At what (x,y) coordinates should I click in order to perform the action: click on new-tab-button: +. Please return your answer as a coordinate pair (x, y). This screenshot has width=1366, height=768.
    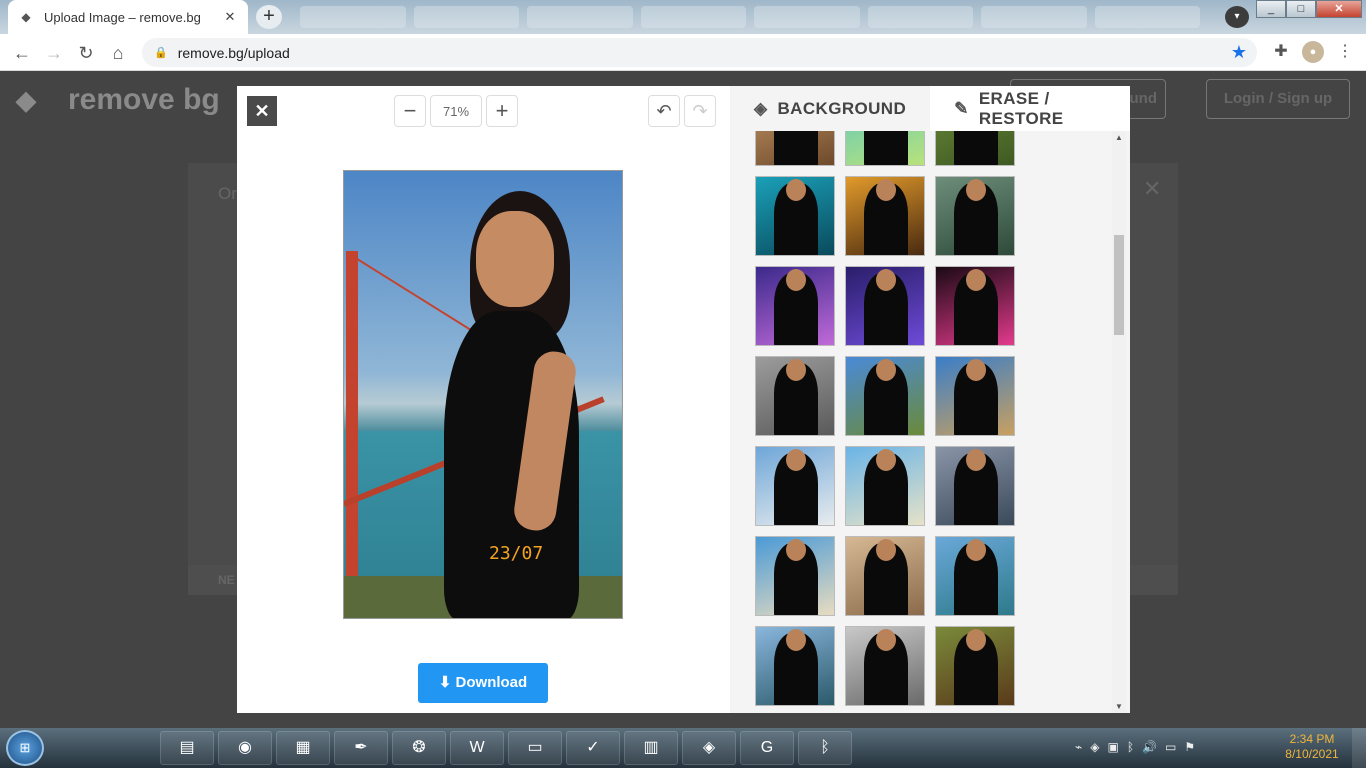
    Looking at the image, I should click on (269, 17).